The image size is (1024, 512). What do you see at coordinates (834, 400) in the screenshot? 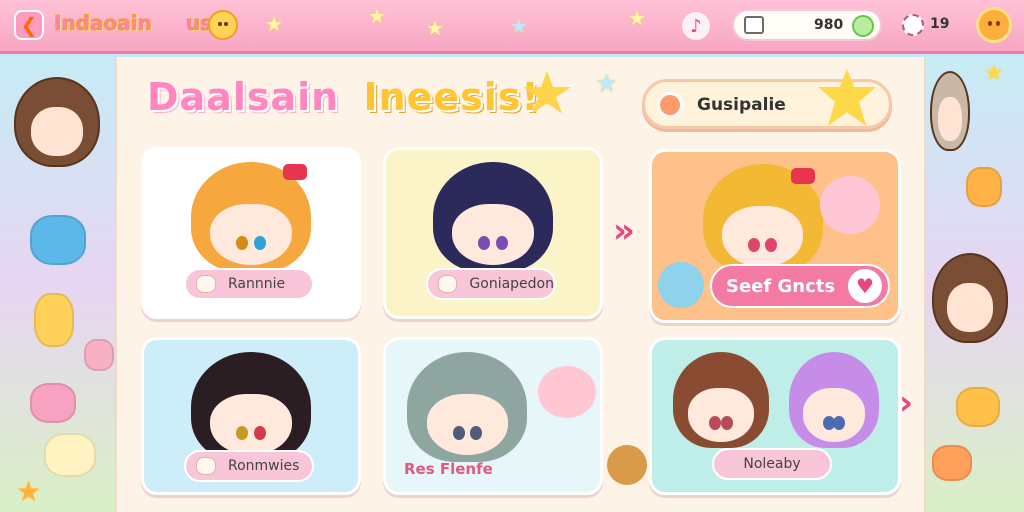
I see `character-portrait-secondary` at bounding box center [834, 400].